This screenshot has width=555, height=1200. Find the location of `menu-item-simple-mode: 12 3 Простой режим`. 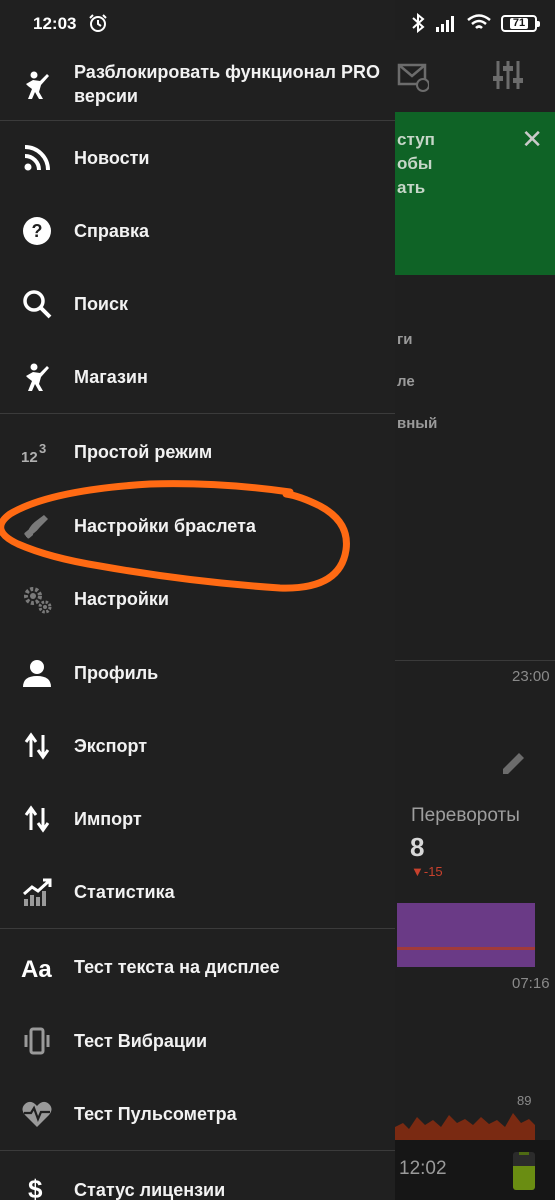

menu-item-simple-mode: 12 3 Простой режим is located at coordinates (197, 451).